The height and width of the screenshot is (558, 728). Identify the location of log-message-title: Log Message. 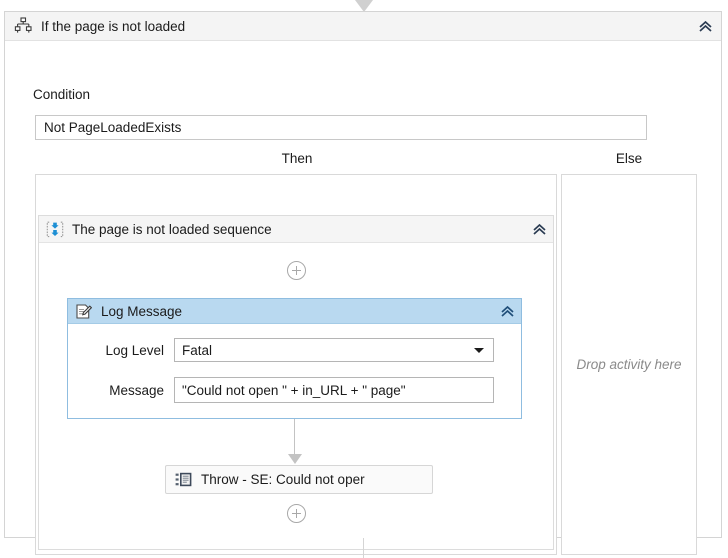
(142, 311).